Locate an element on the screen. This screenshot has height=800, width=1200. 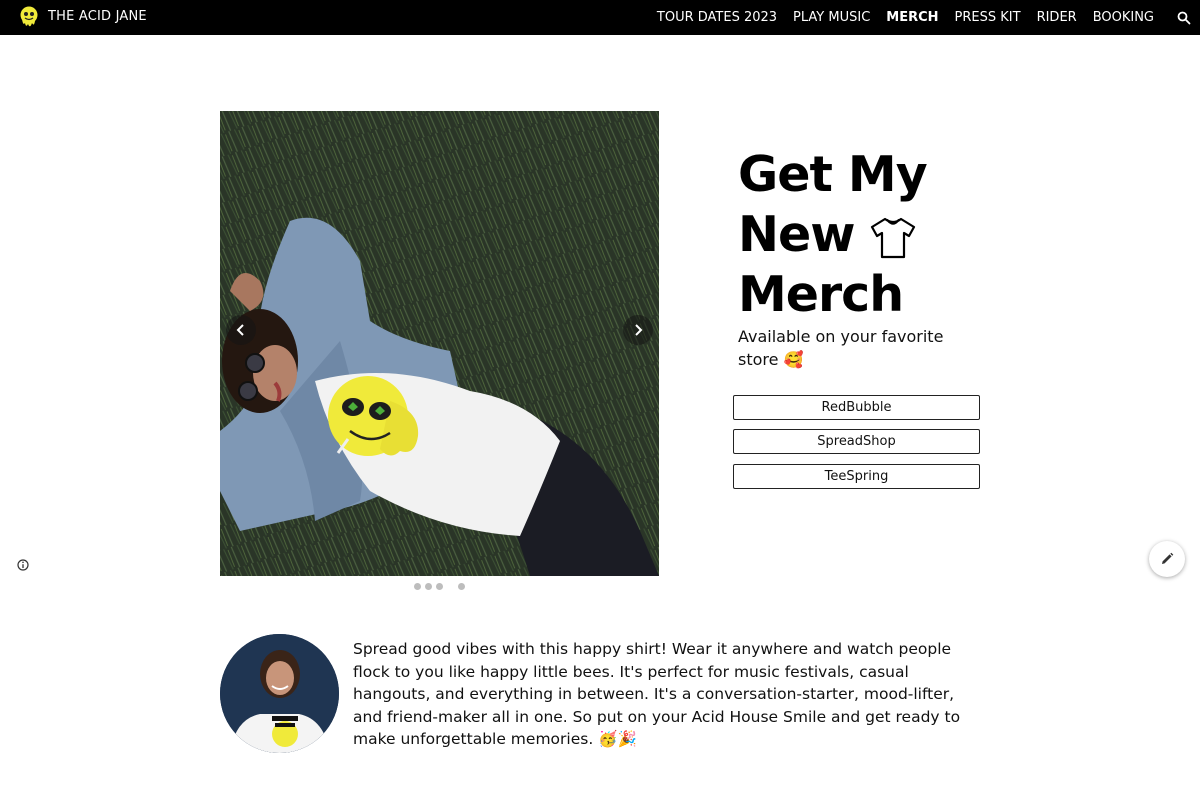
carousel-prev-button is located at coordinates (241, 330).